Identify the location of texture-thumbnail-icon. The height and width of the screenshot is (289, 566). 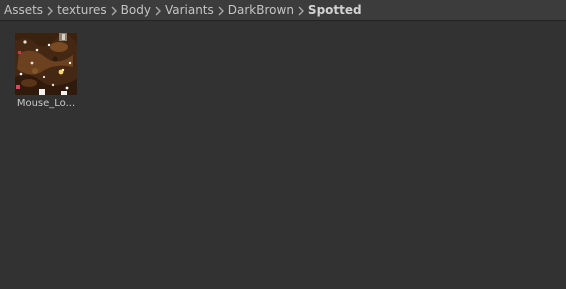
(46, 64).